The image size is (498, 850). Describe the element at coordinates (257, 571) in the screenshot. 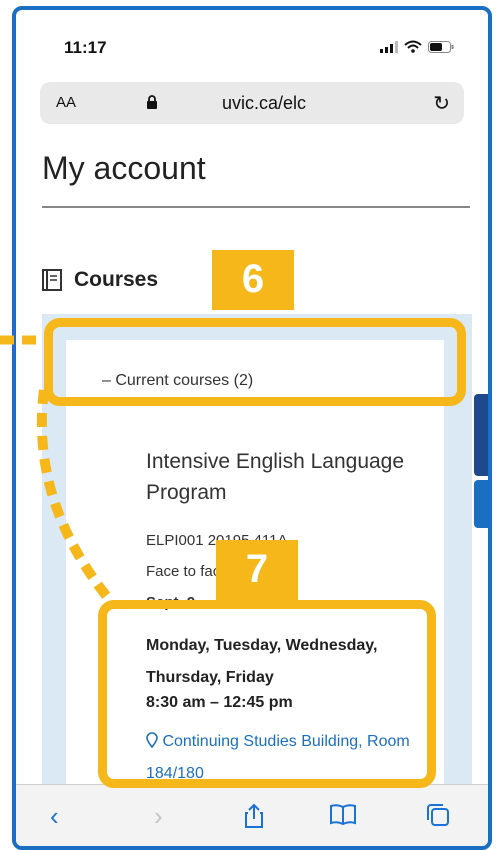

I see `callout-badge-7: 7` at that location.